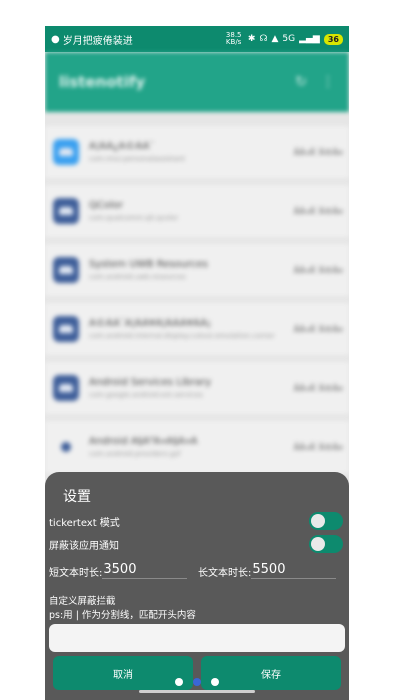  I want to click on block-app-row: 屏蔽该应用通知, so click(196, 544).